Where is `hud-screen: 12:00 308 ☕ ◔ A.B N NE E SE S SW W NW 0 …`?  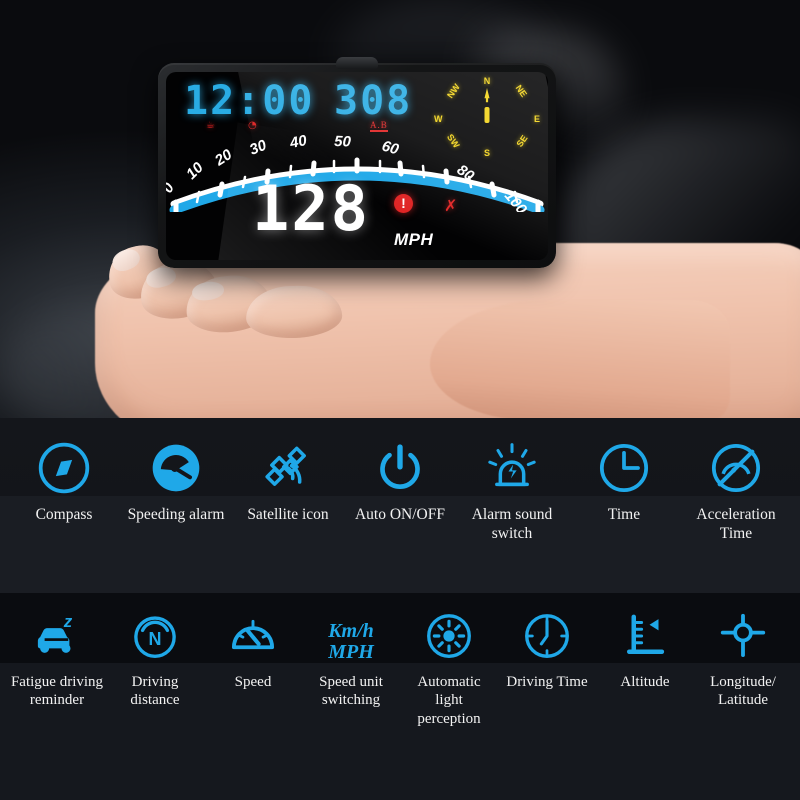 hud-screen: 12:00 308 ☕ ◔ A.B N NE E SE S SW W NW 0 … is located at coordinates (357, 166).